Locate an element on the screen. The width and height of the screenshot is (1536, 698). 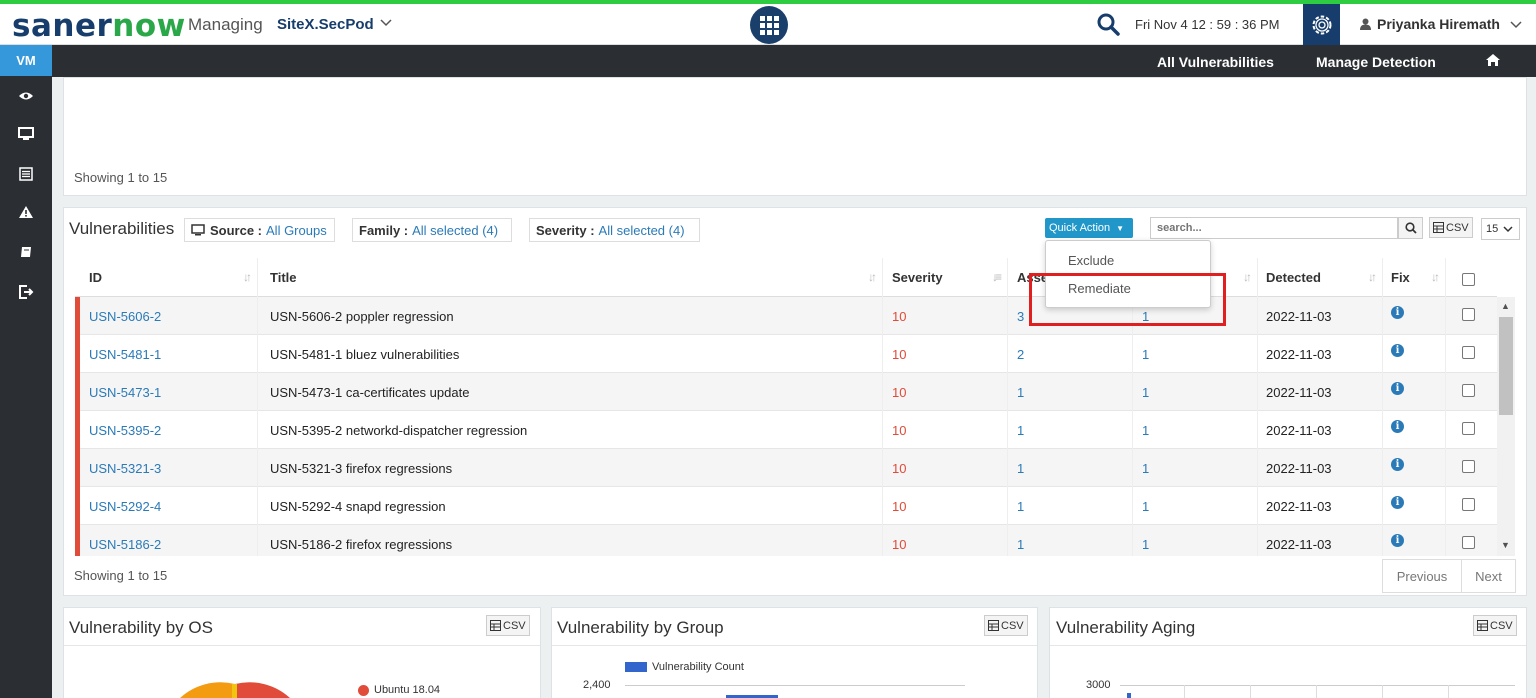
saner-now-logo: sanernow is located at coordinates (99, 26).